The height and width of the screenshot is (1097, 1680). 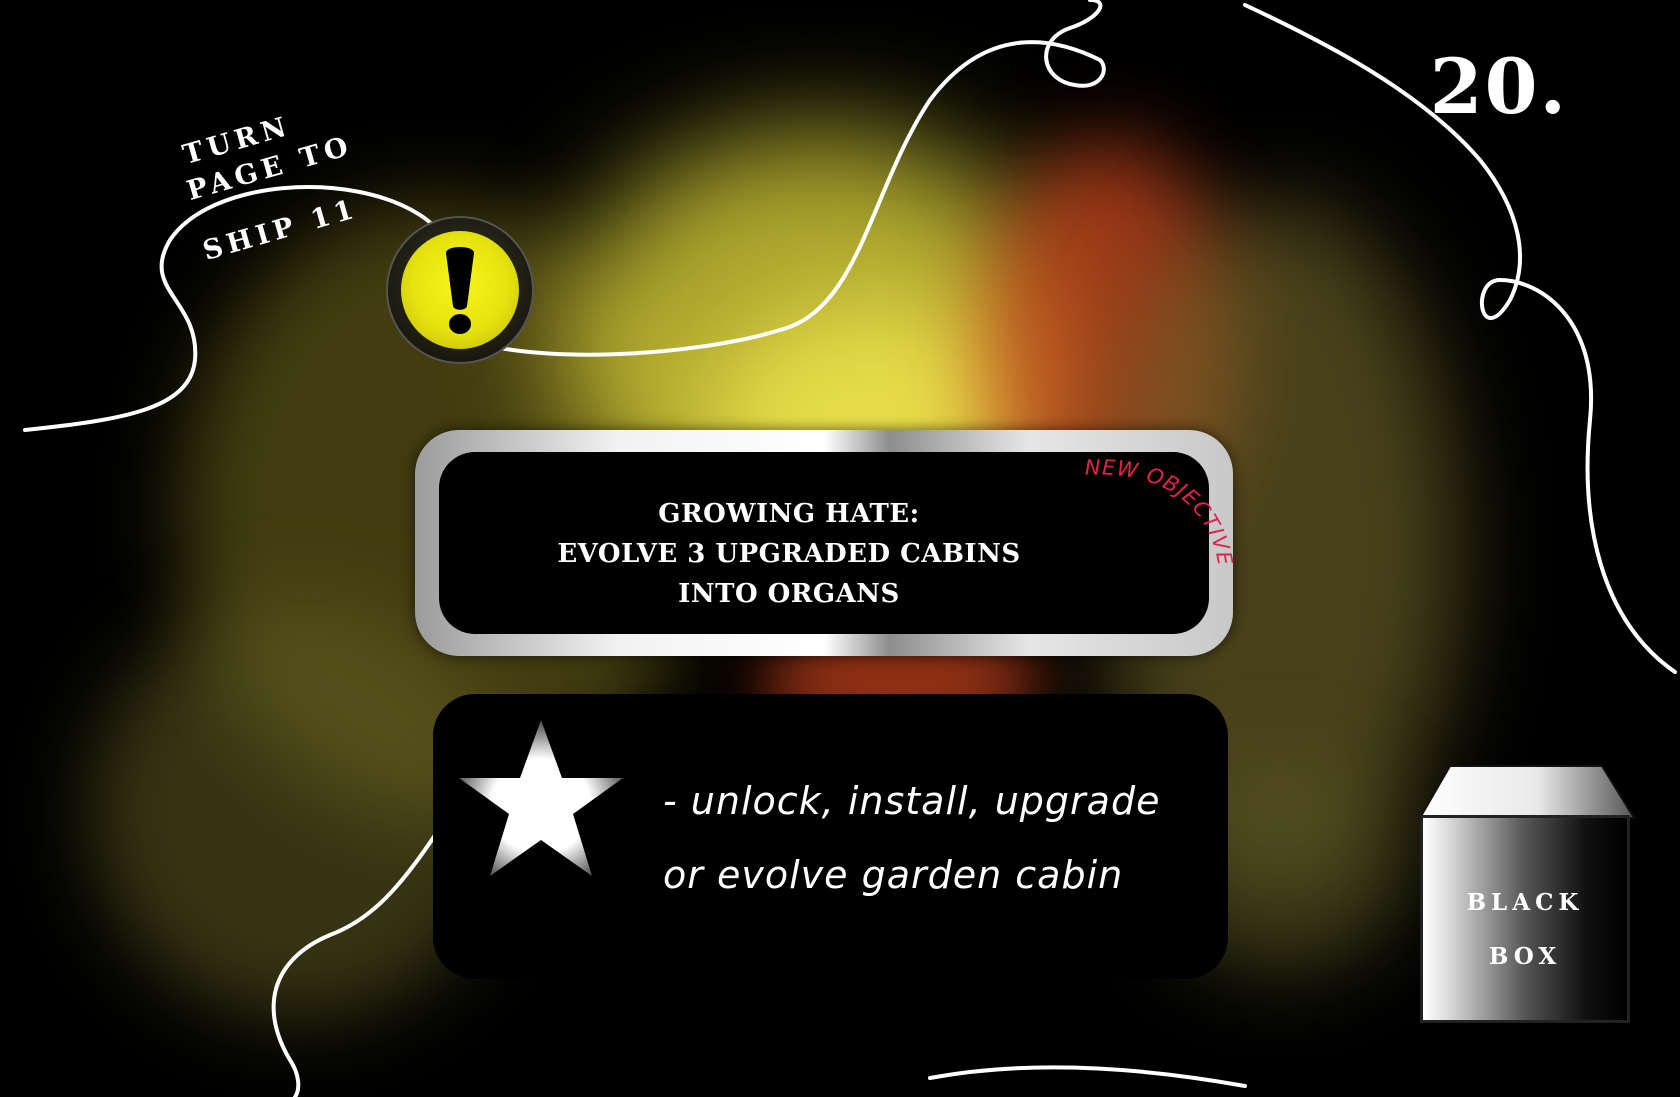 What do you see at coordinates (1525, 956) in the screenshot?
I see `black-box-line2: BOX` at bounding box center [1525, 956].